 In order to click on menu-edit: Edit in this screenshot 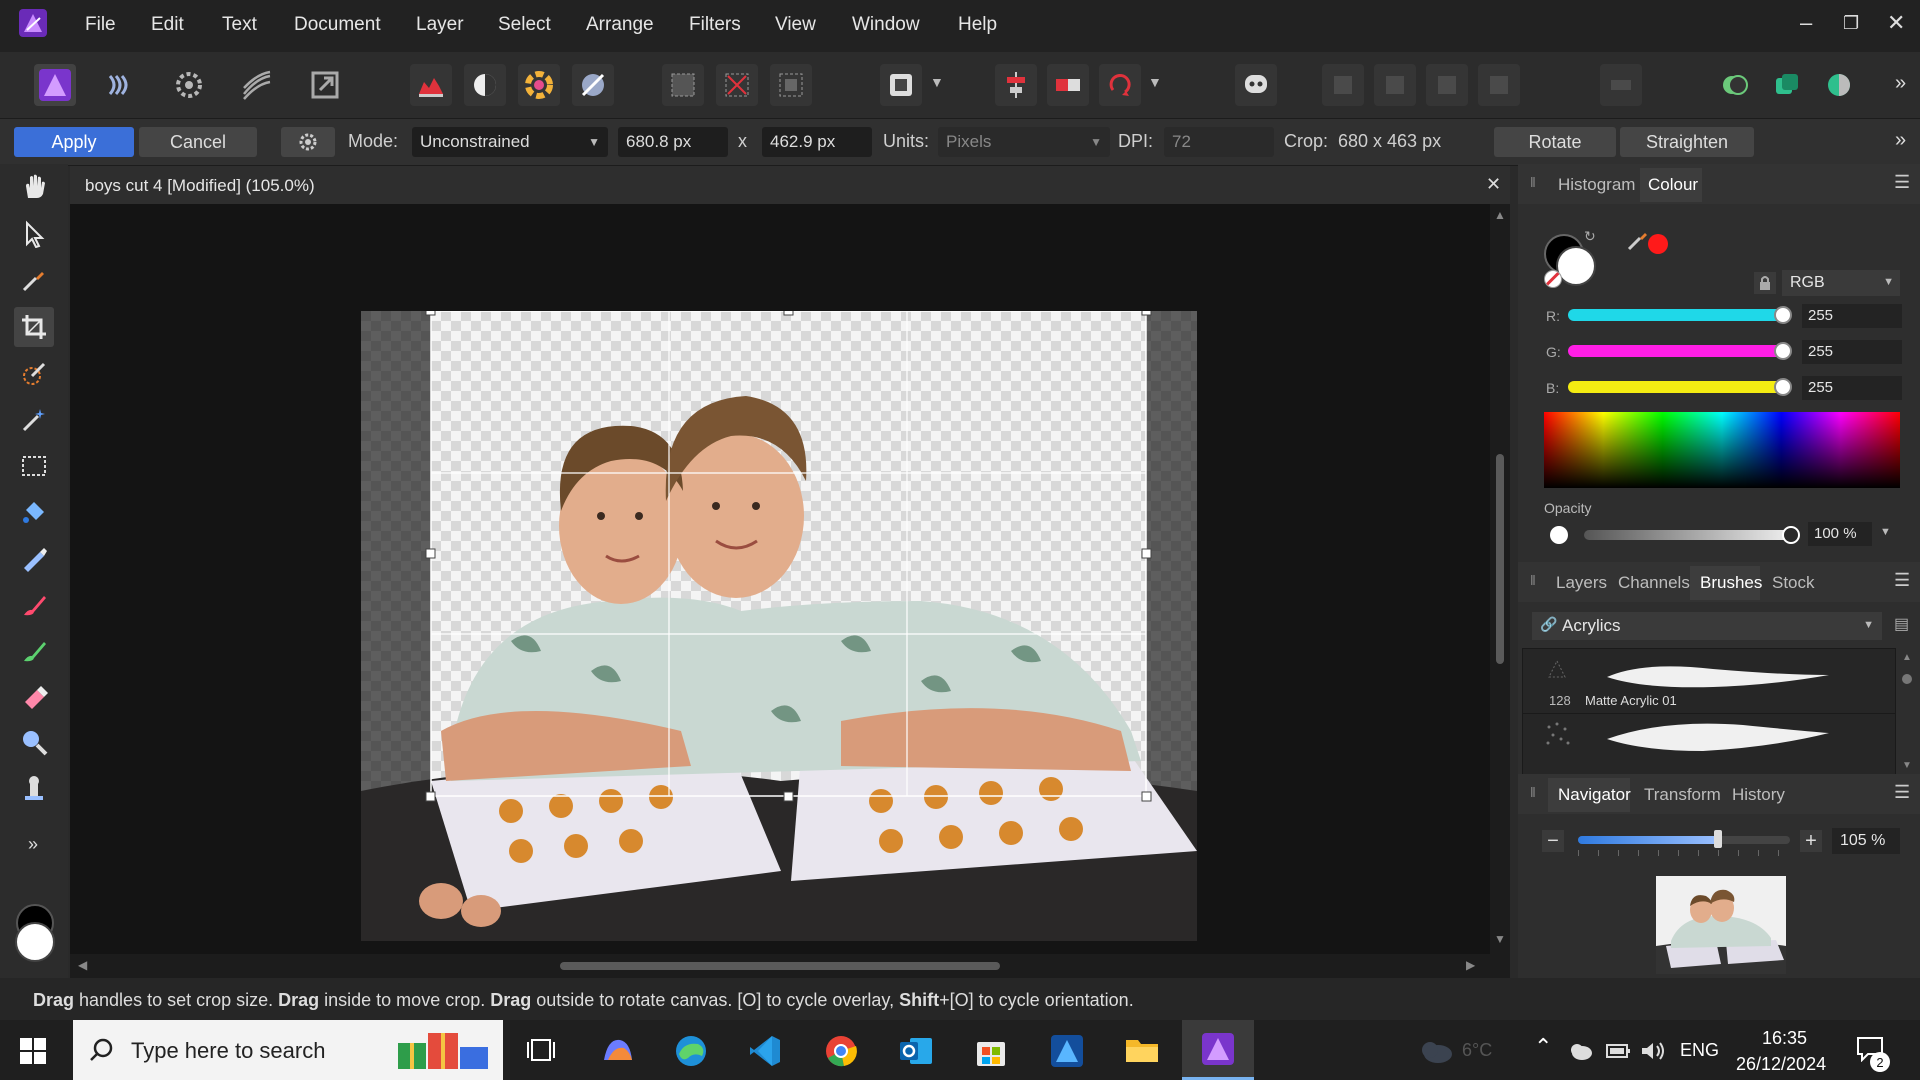, I will do `click(167, 25)`.